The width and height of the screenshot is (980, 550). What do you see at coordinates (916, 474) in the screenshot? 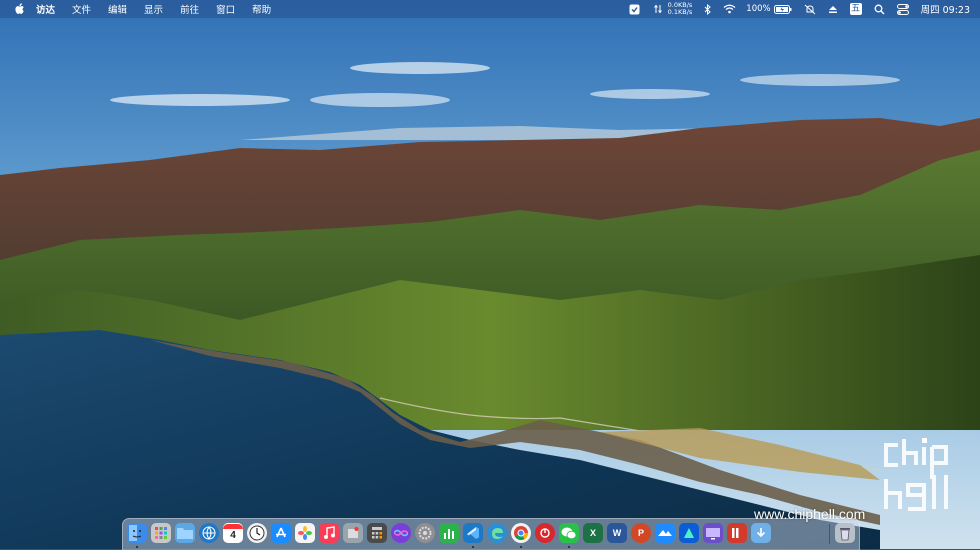
I see `chiphell-logo` at bounding box center [916, 474].